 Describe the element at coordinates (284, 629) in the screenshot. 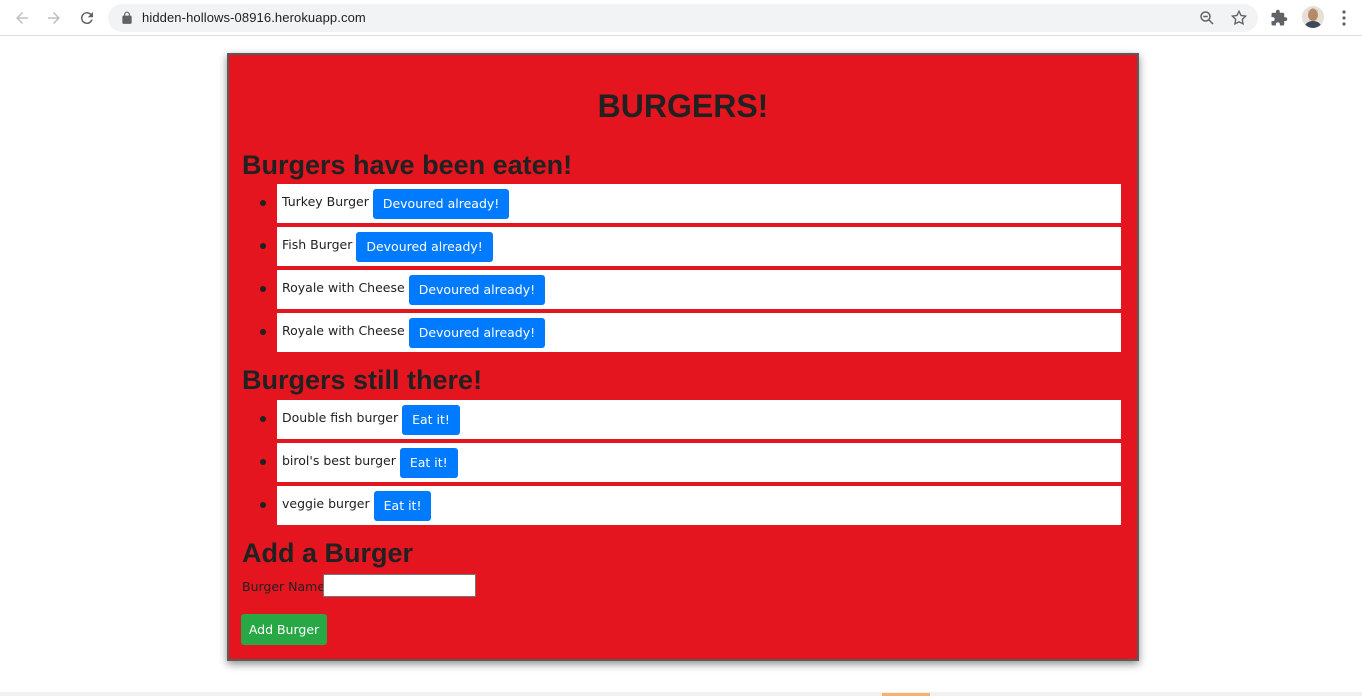

I see `add-burger-button: Add Burger` at that location.